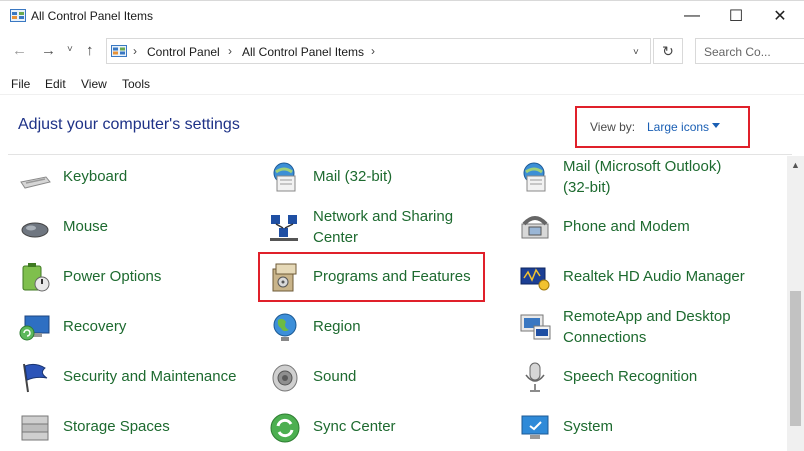 Image resolution: width=804 pixels, height=451 pixels. I want to click on item-label: Security and Maintenance, so click(149, 376).